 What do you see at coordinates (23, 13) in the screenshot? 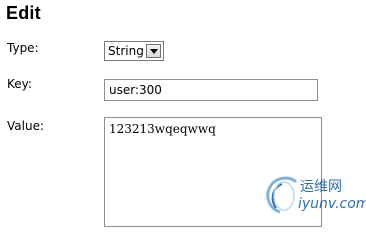
I see `page-title: Edit` at bounding box center [23, 13].